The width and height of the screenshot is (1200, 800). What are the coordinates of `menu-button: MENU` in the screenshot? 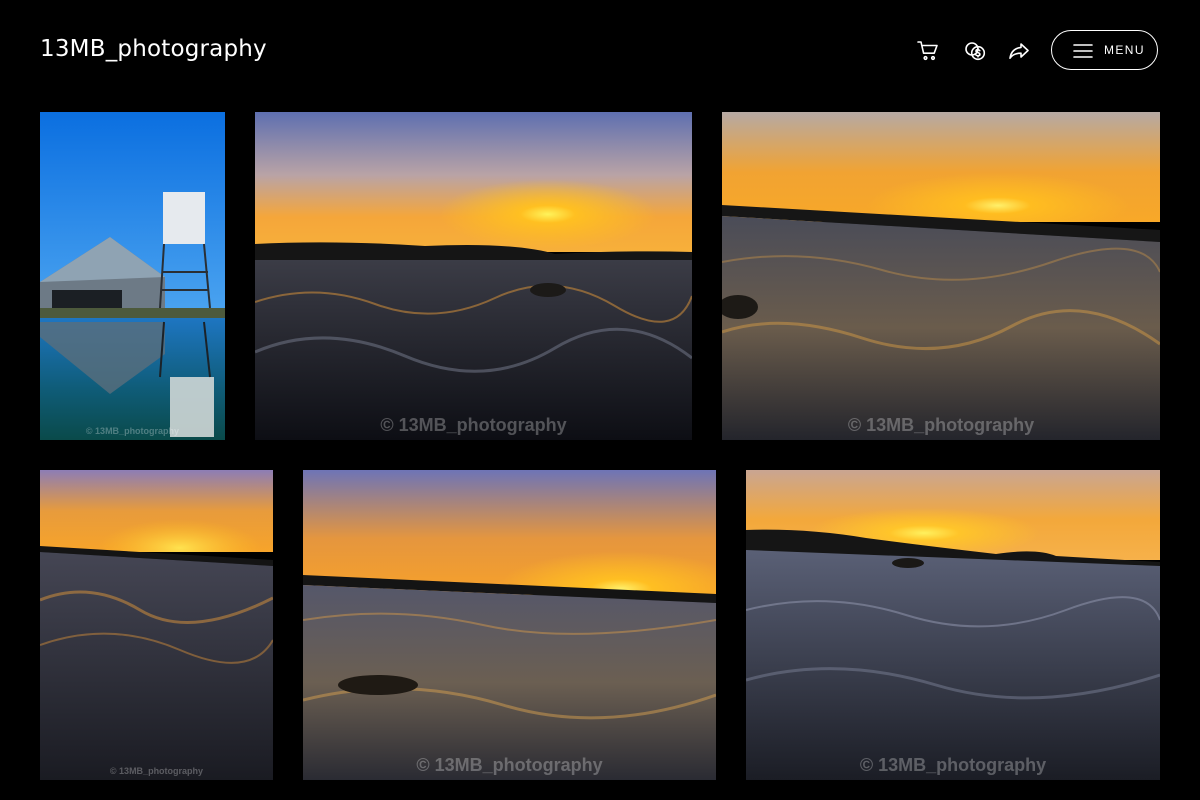 It's located at (1104, 50).